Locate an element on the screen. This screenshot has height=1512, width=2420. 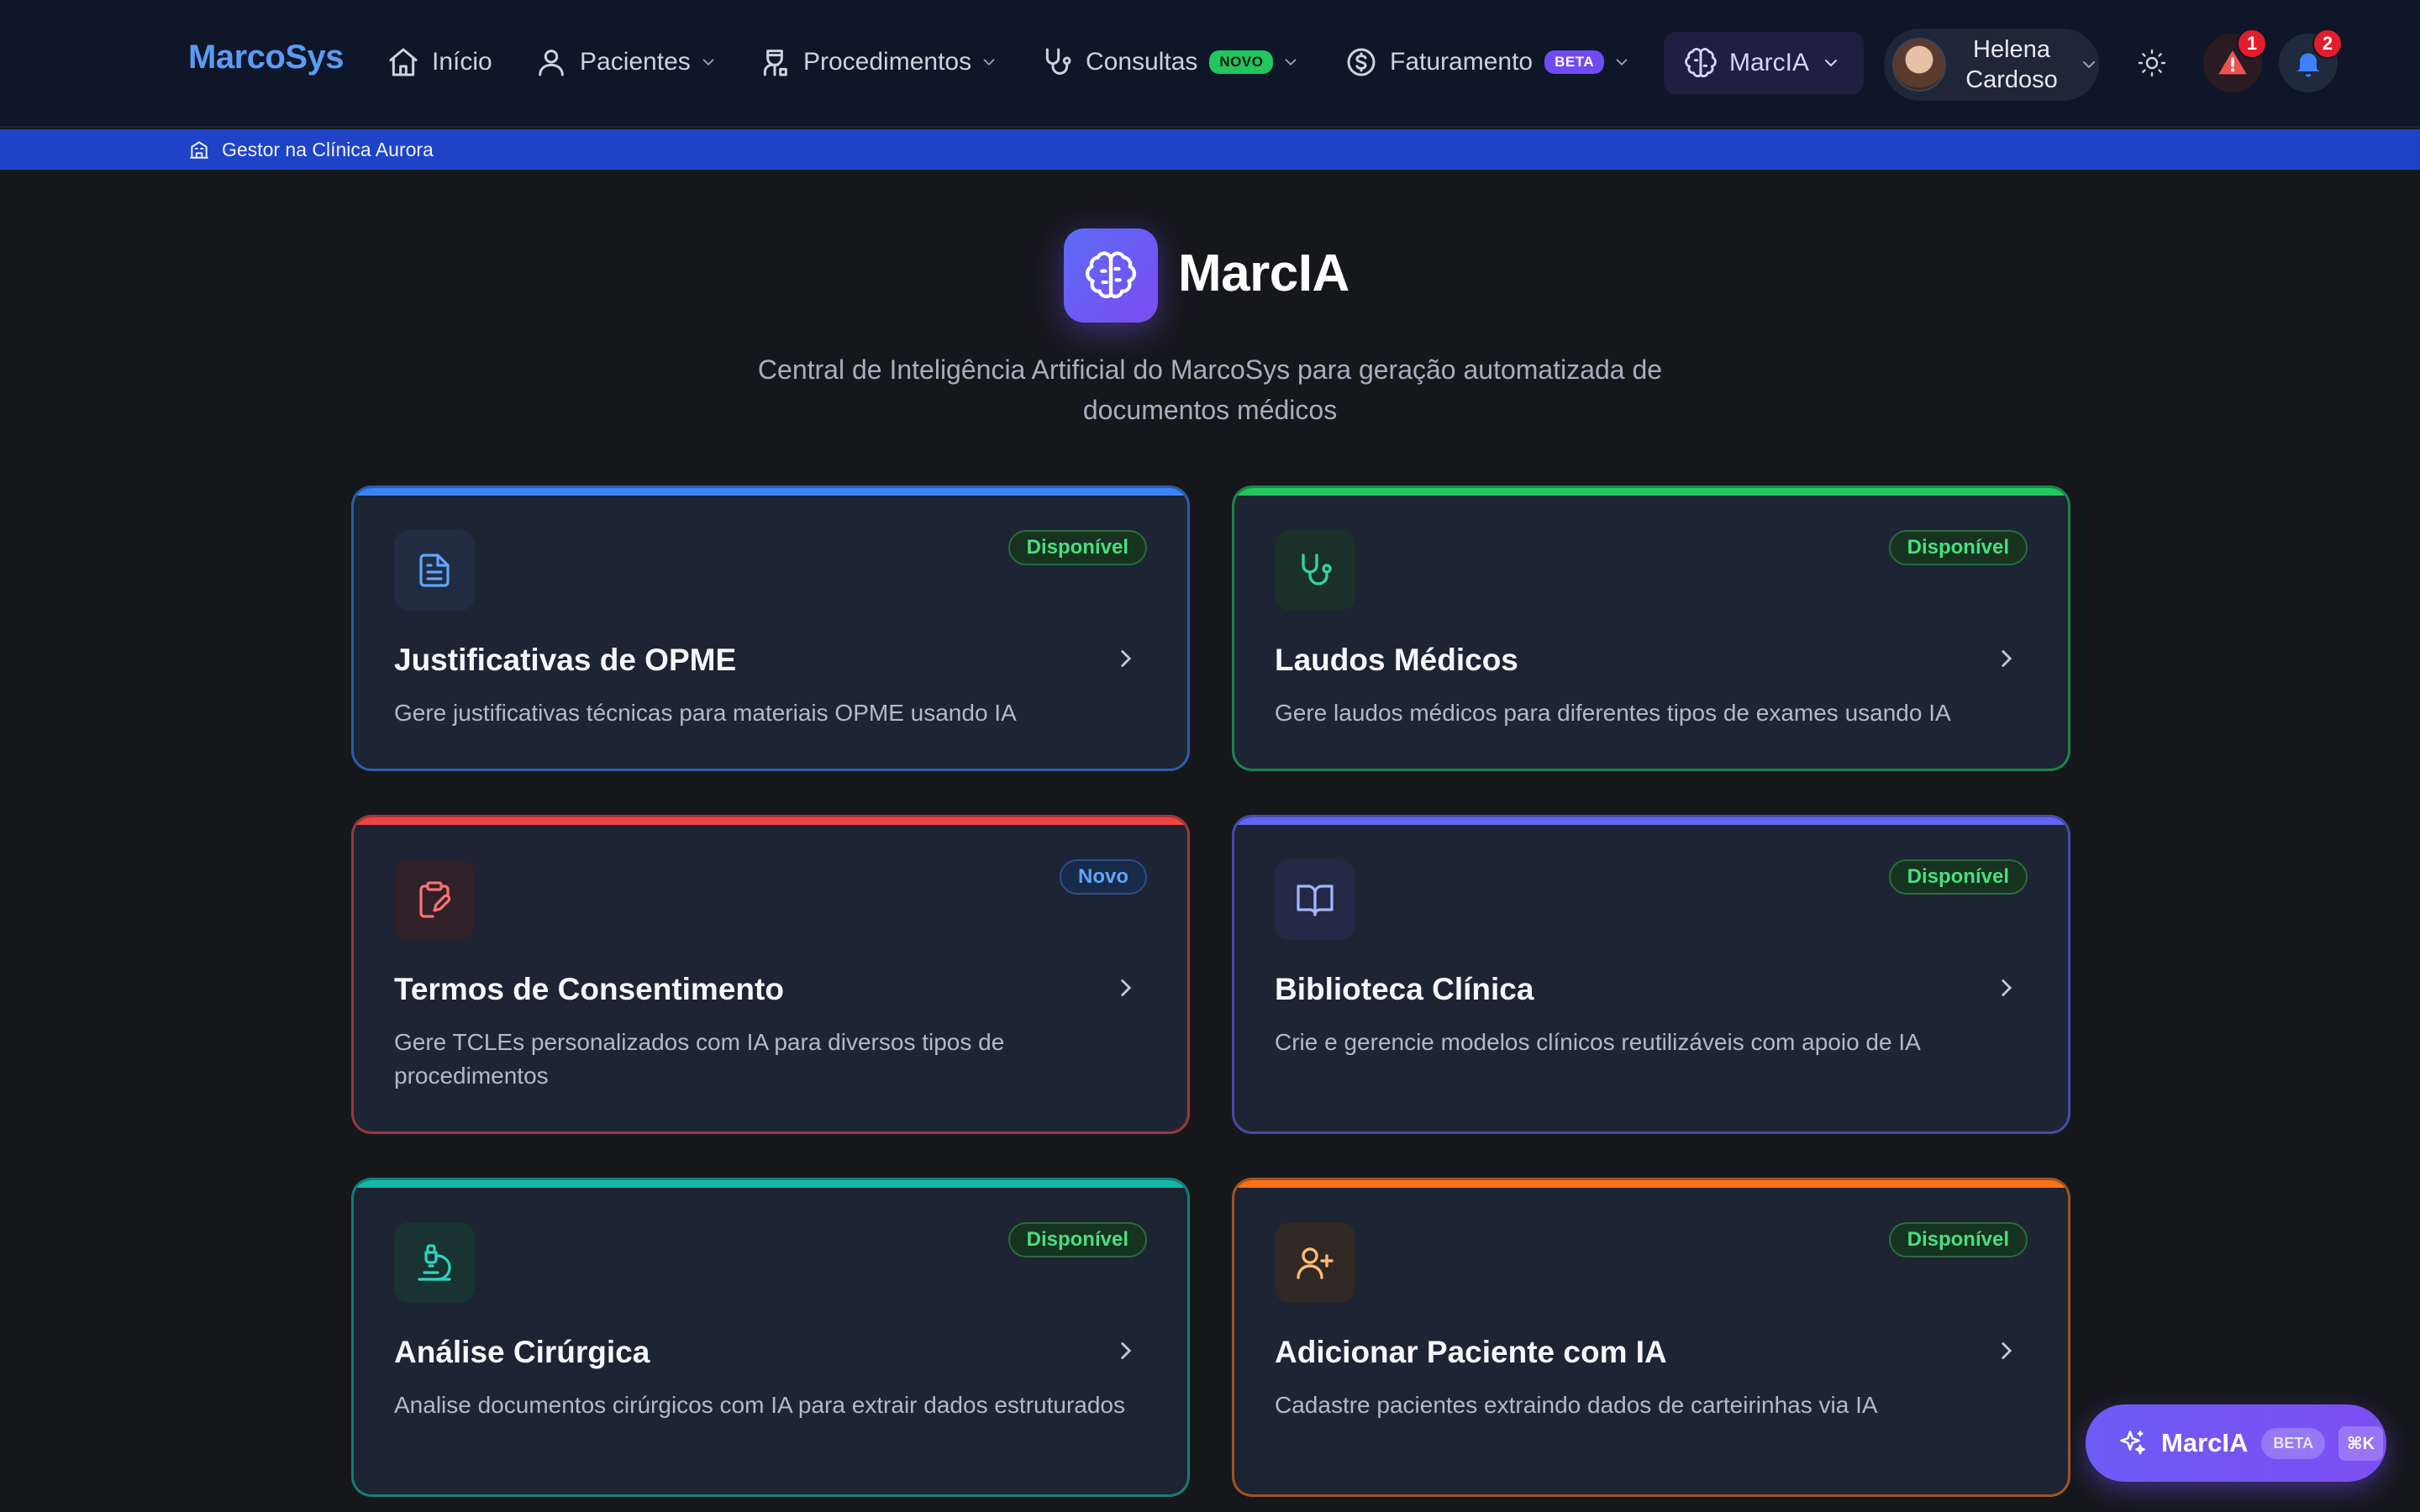
nav-item-procedimentos: Procedimentos is located at coordinates (878, 62).